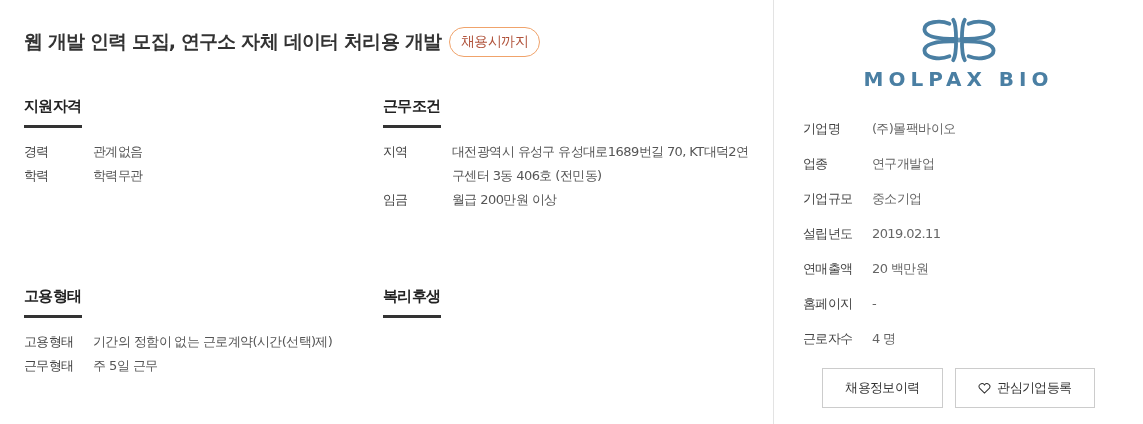 Image resolution: width=1143 pixels, height=424 pixels. I want to click on heart-icon, so click(985, 388).